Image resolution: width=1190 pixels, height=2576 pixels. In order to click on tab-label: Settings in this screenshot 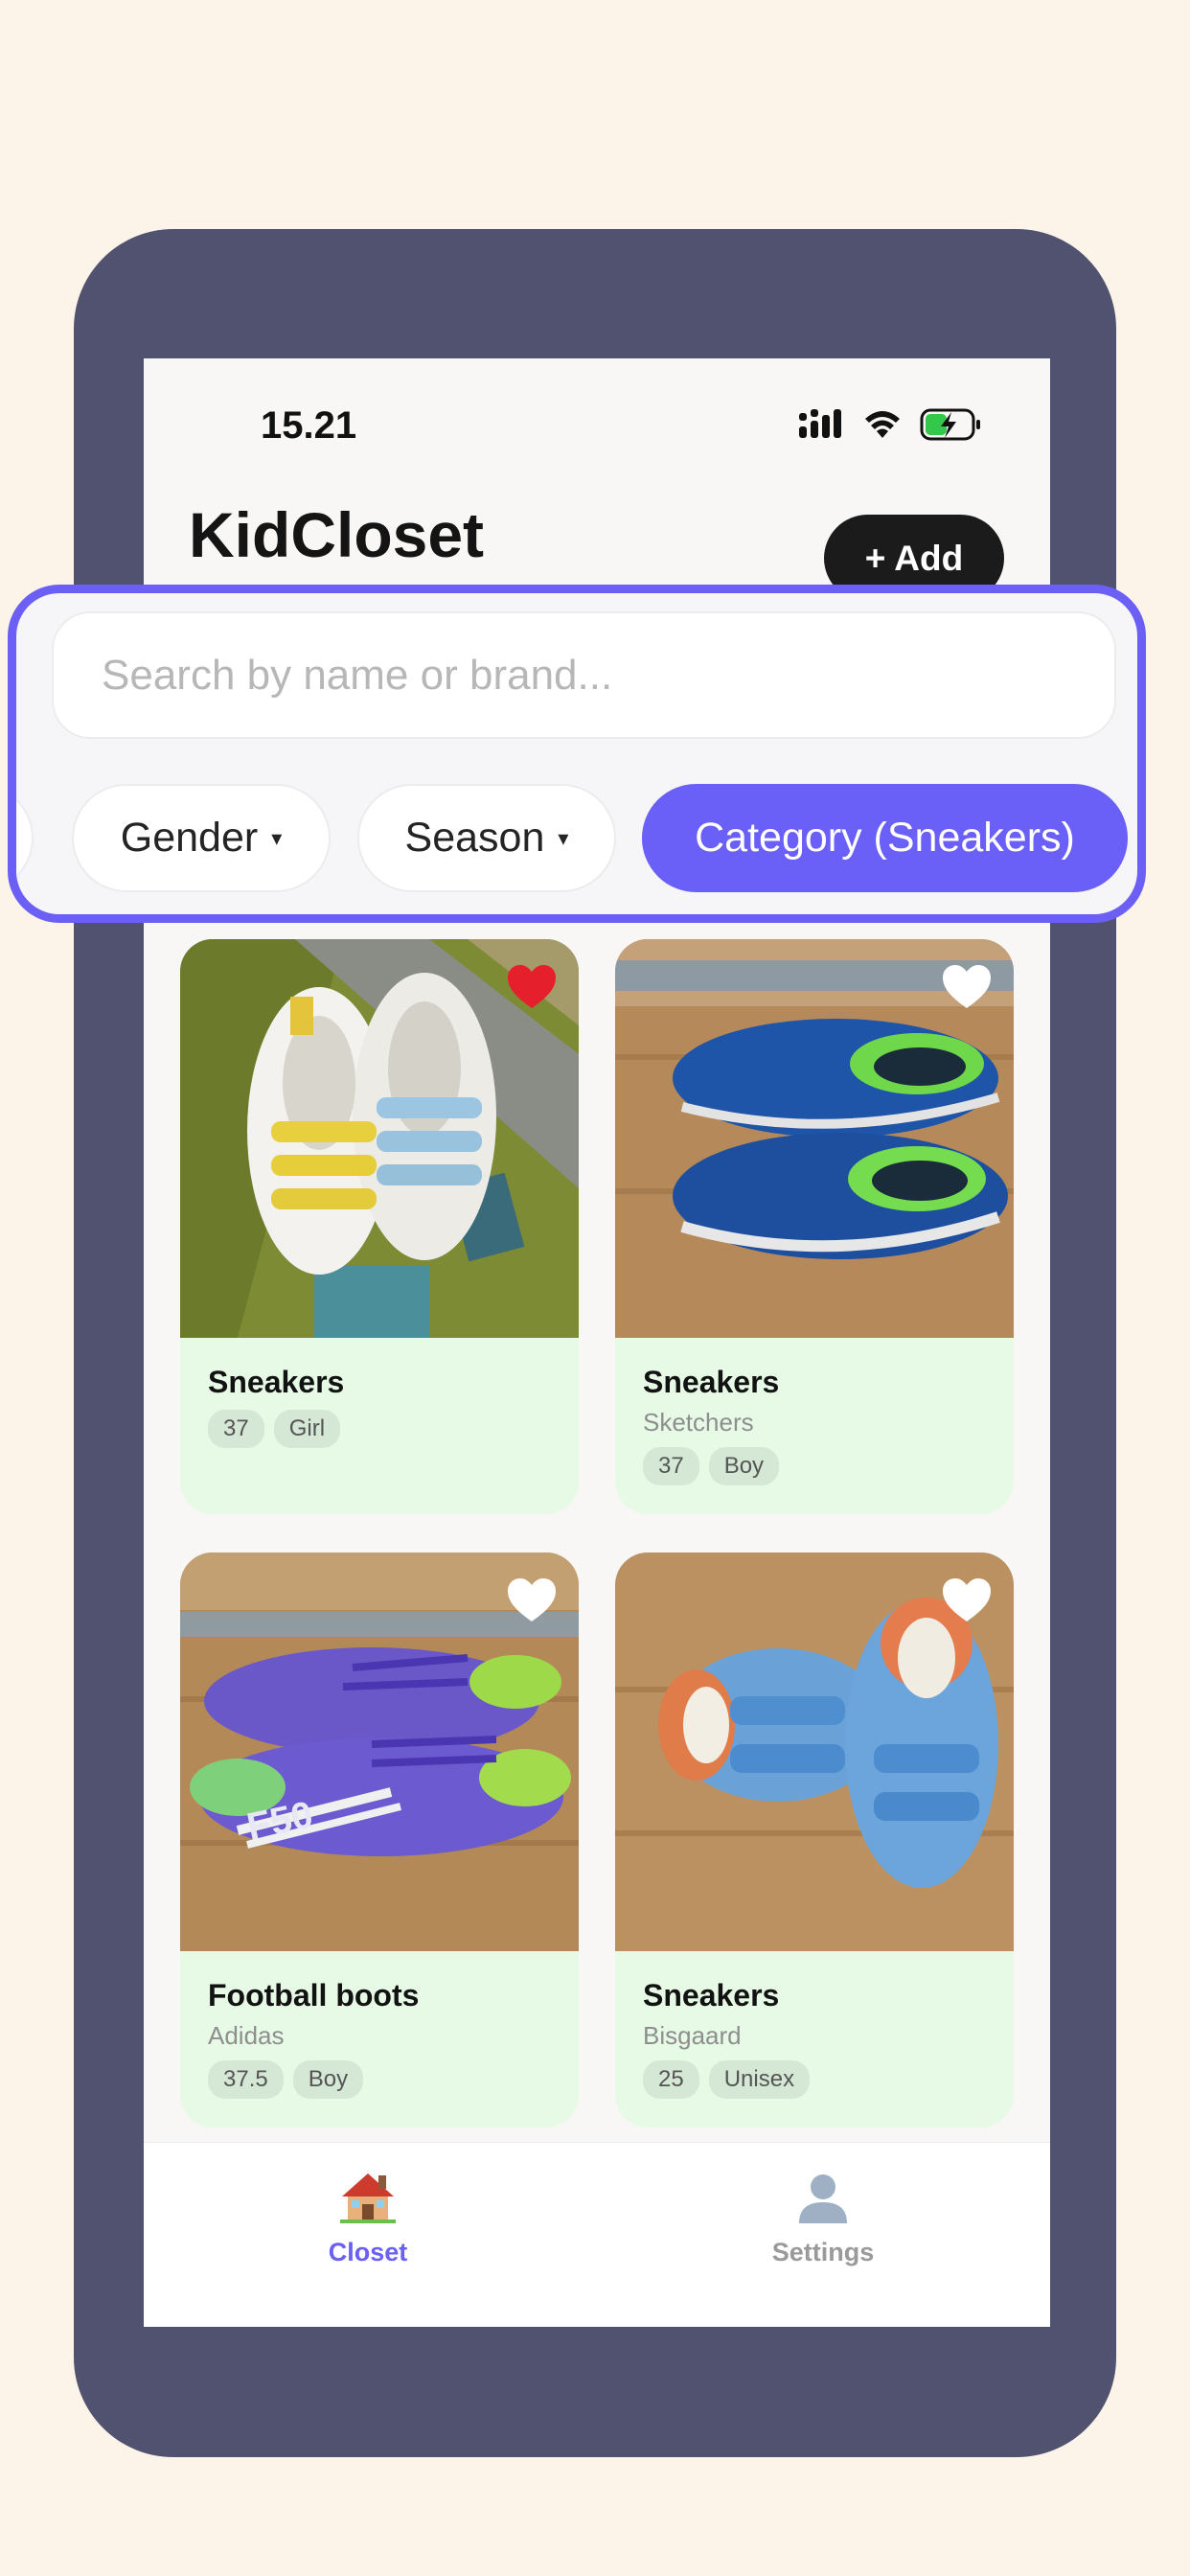, I will do `click(823, 2252)`.